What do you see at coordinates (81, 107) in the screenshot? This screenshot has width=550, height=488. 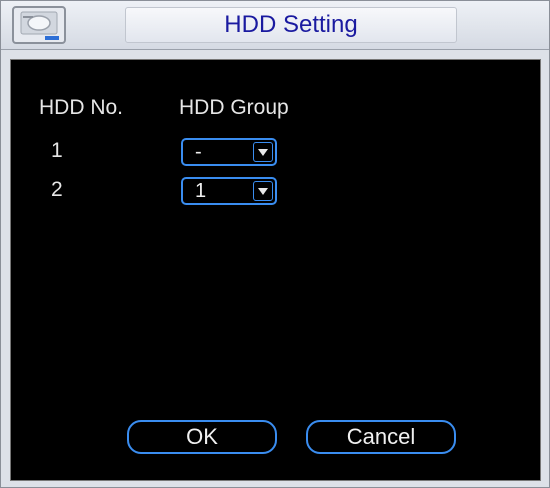 I see `hdd-no-header: HDD No.` at bounding box center [81, 107].